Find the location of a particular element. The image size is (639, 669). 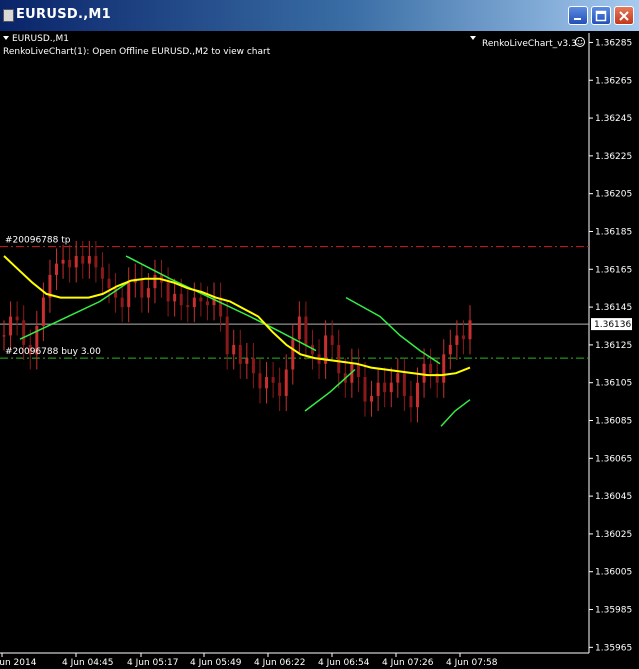

price-tick-label: 1.36085 is located at coordinates (613, 422).